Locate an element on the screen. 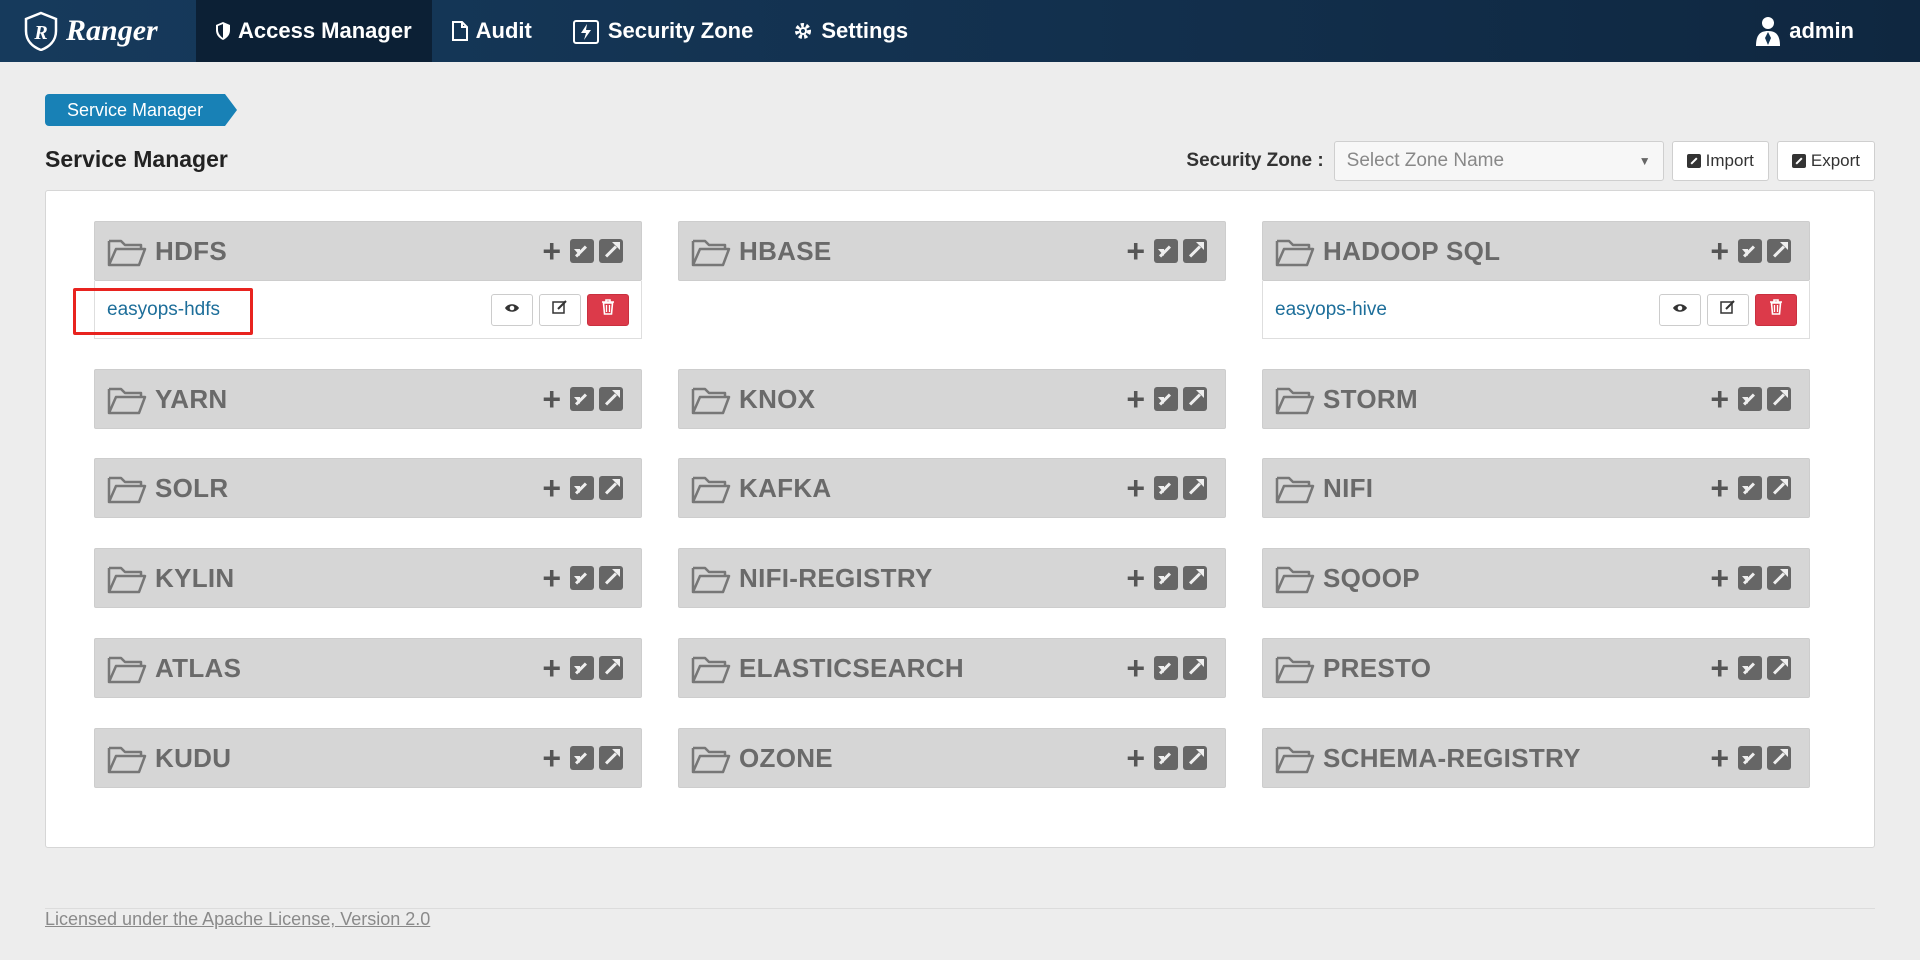 The image size is (1920, 960). security-zone-select: Select Zone Name ▼ is located at coordinates (1498, 161).